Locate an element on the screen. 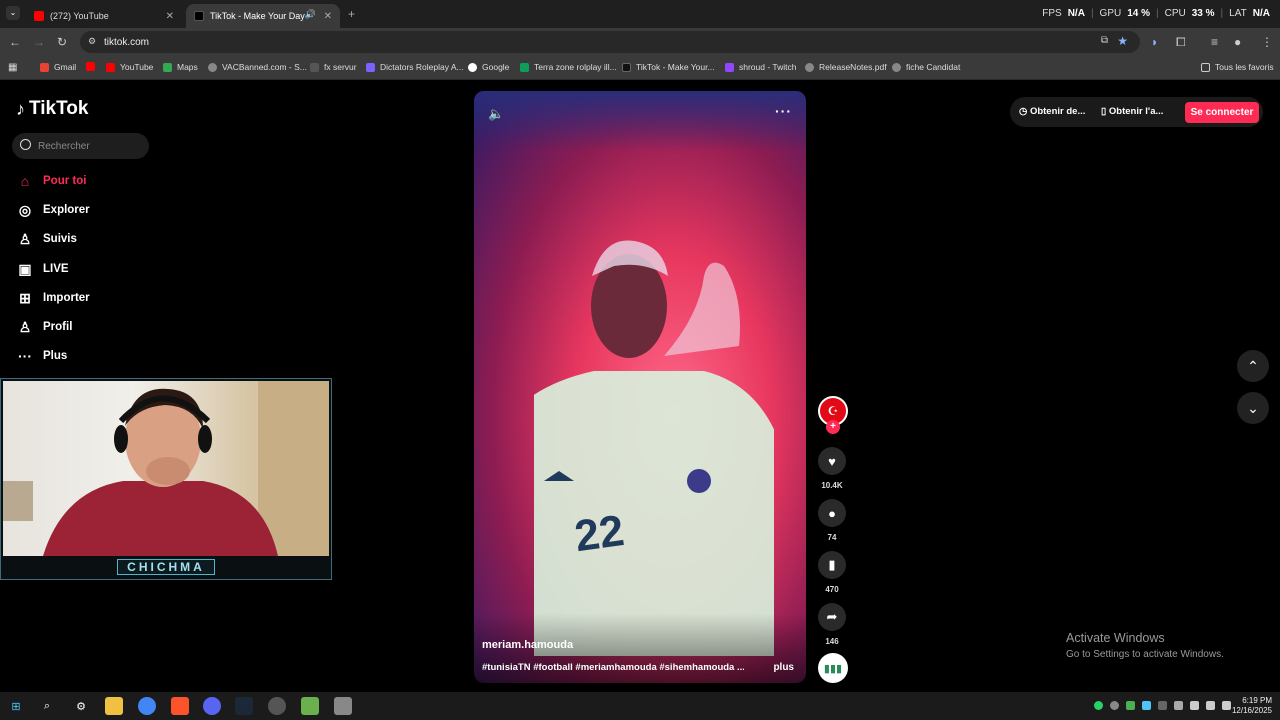 The image size is (1280, 720). tab-tiktok: TikTok - Make Your Day 🔊 ✕ is located at coordinates (263, 16).